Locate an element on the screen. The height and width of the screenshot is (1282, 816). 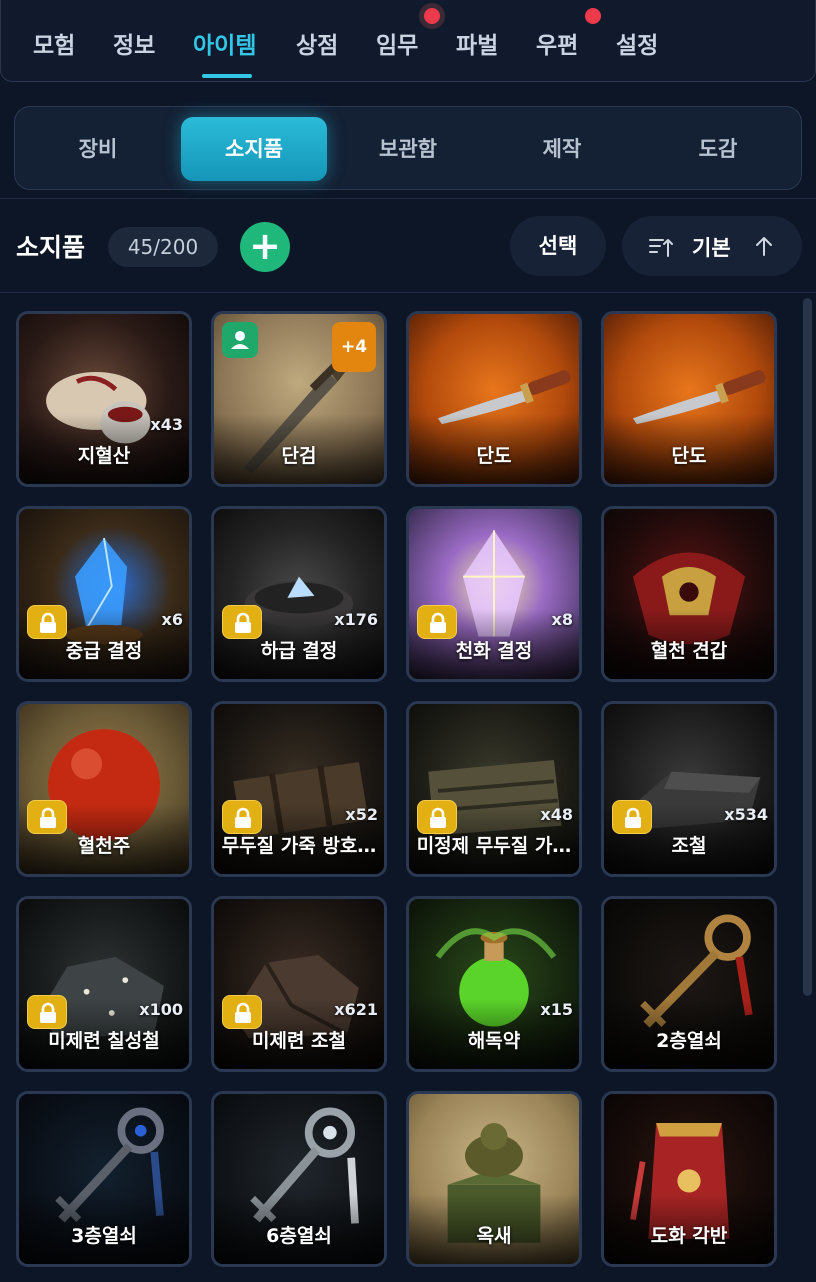
nav-tab-adventure: 모험 is located at coordinates (54, 43).